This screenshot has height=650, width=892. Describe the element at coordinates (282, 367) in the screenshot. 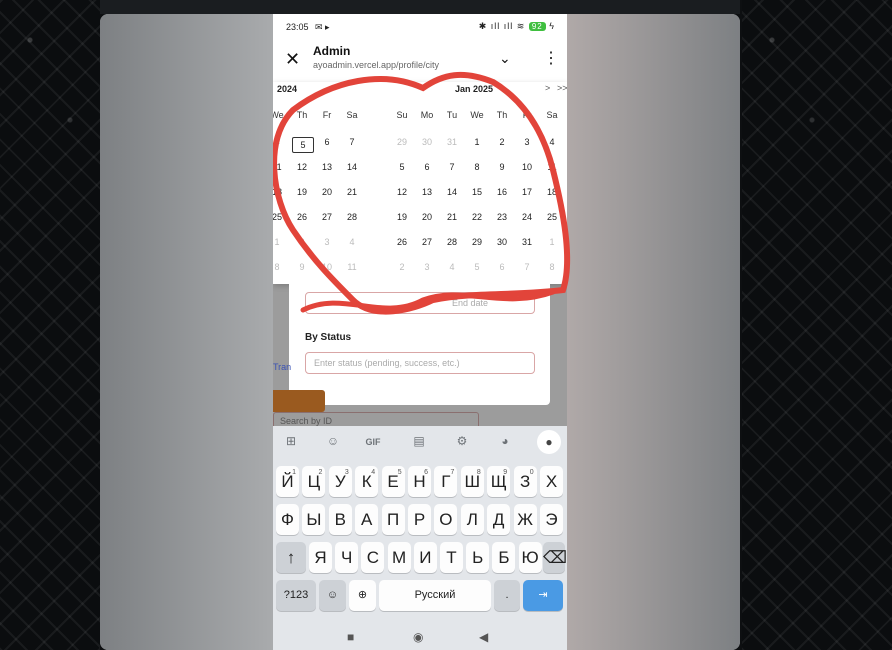

I see `transactions-link: Tran` at that location.